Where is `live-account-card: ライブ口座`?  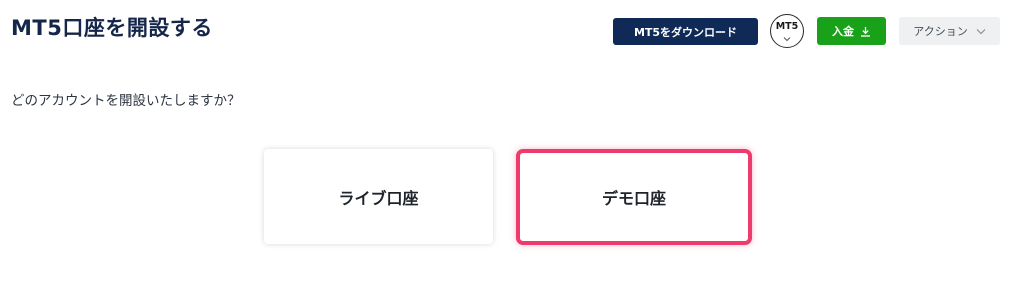 live-account-card: ライブ口座 is located at coordinates (378, 196).